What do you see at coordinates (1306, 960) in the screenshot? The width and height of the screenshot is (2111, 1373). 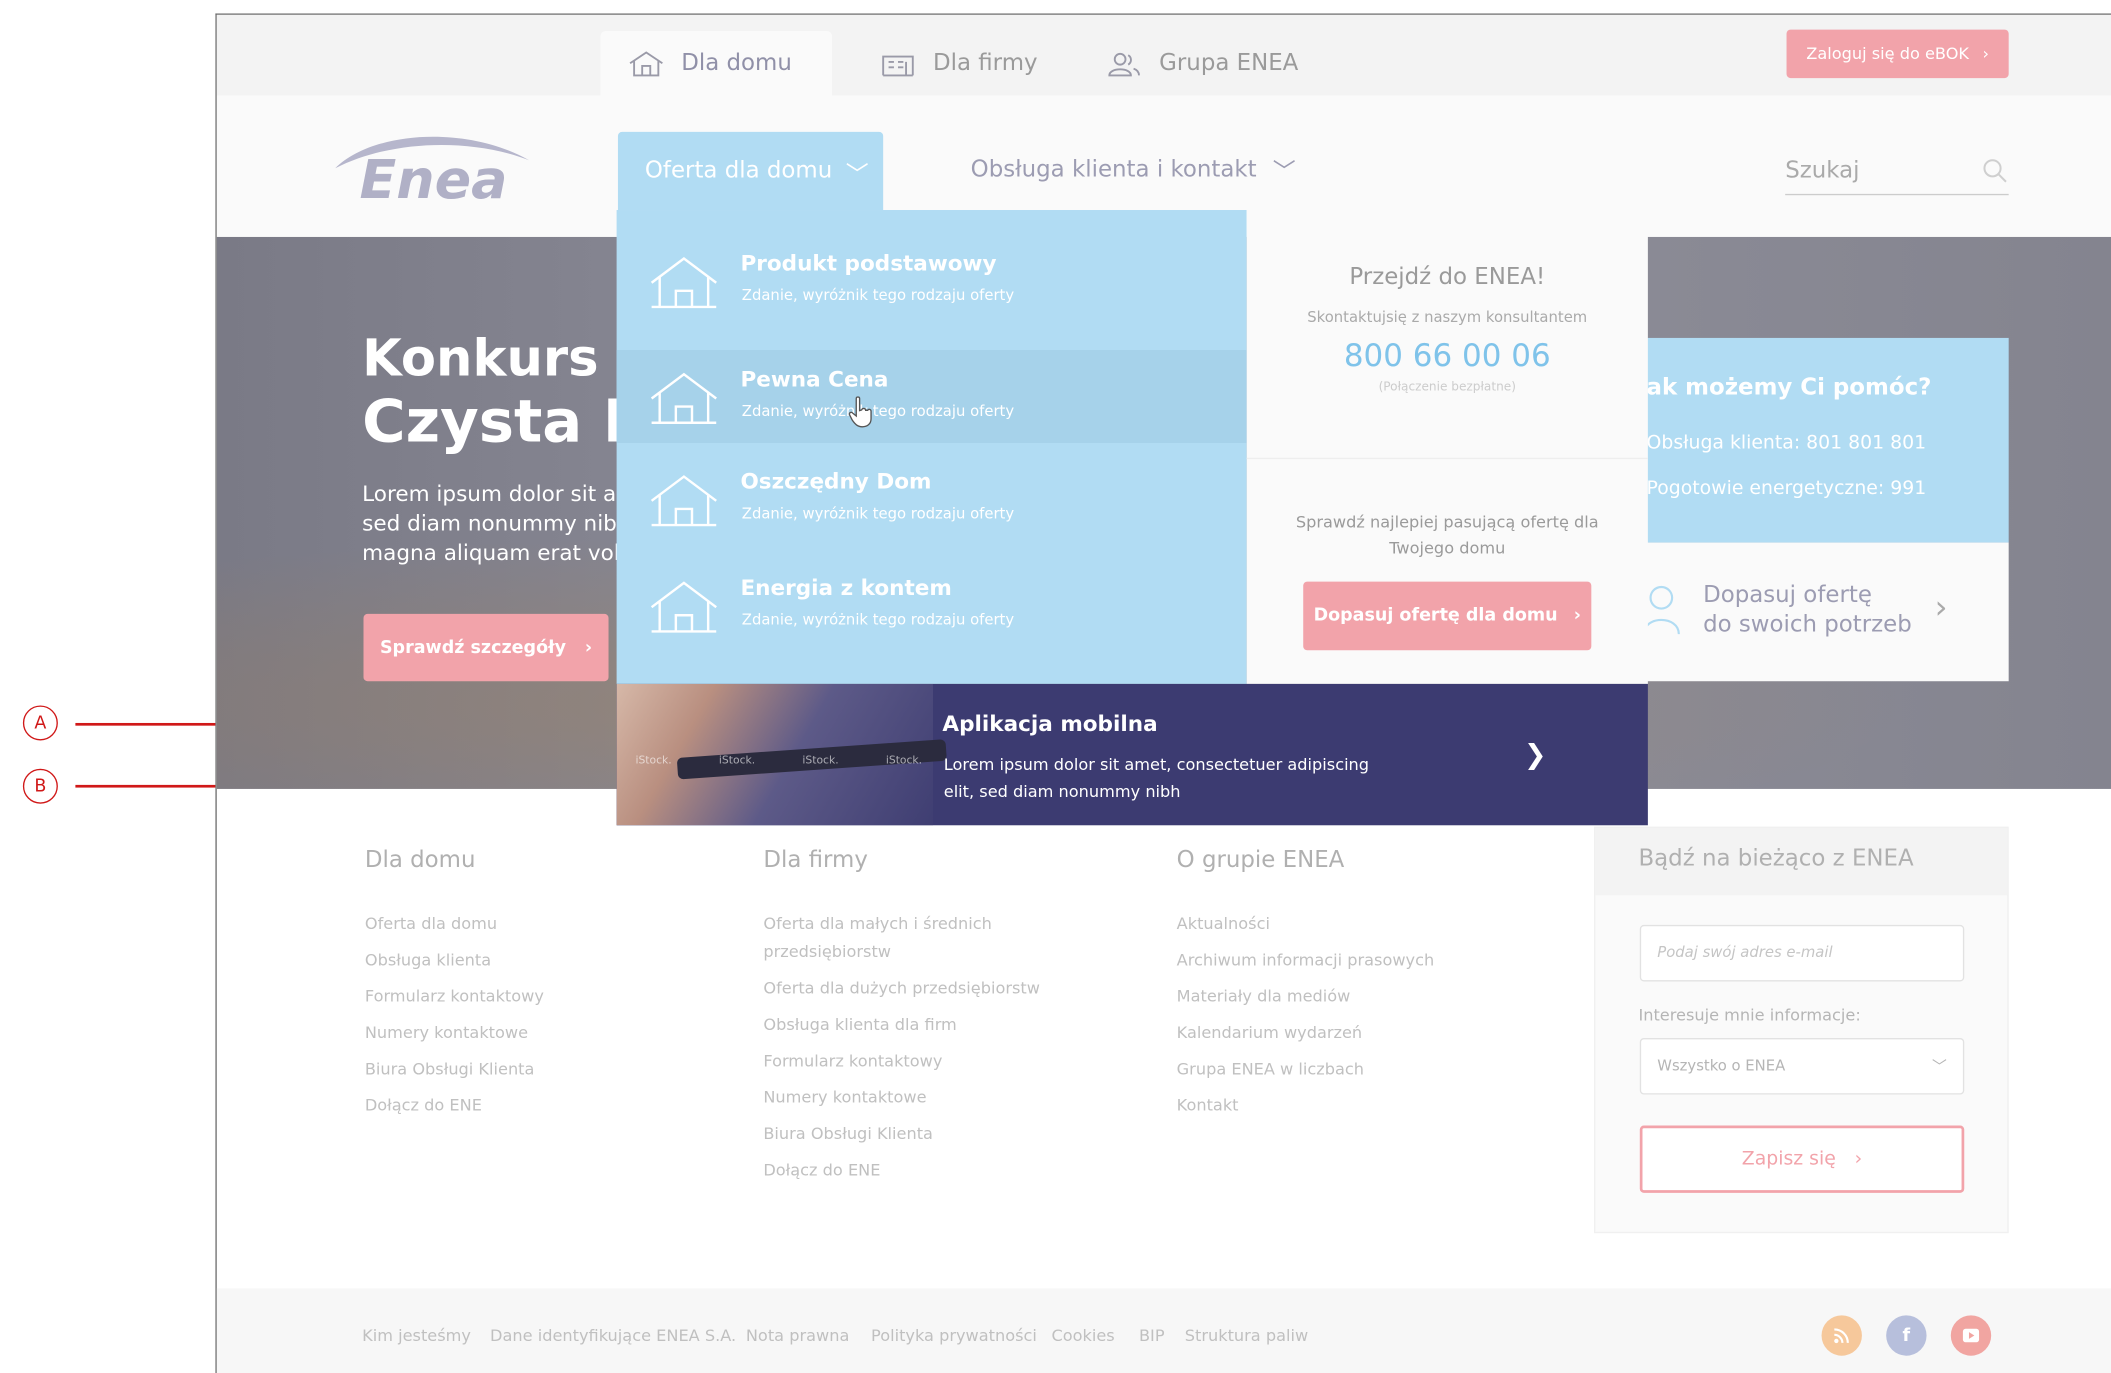 I see `footer-link: Archiwum informacji prasowych` at bounding box center [1306, 960].